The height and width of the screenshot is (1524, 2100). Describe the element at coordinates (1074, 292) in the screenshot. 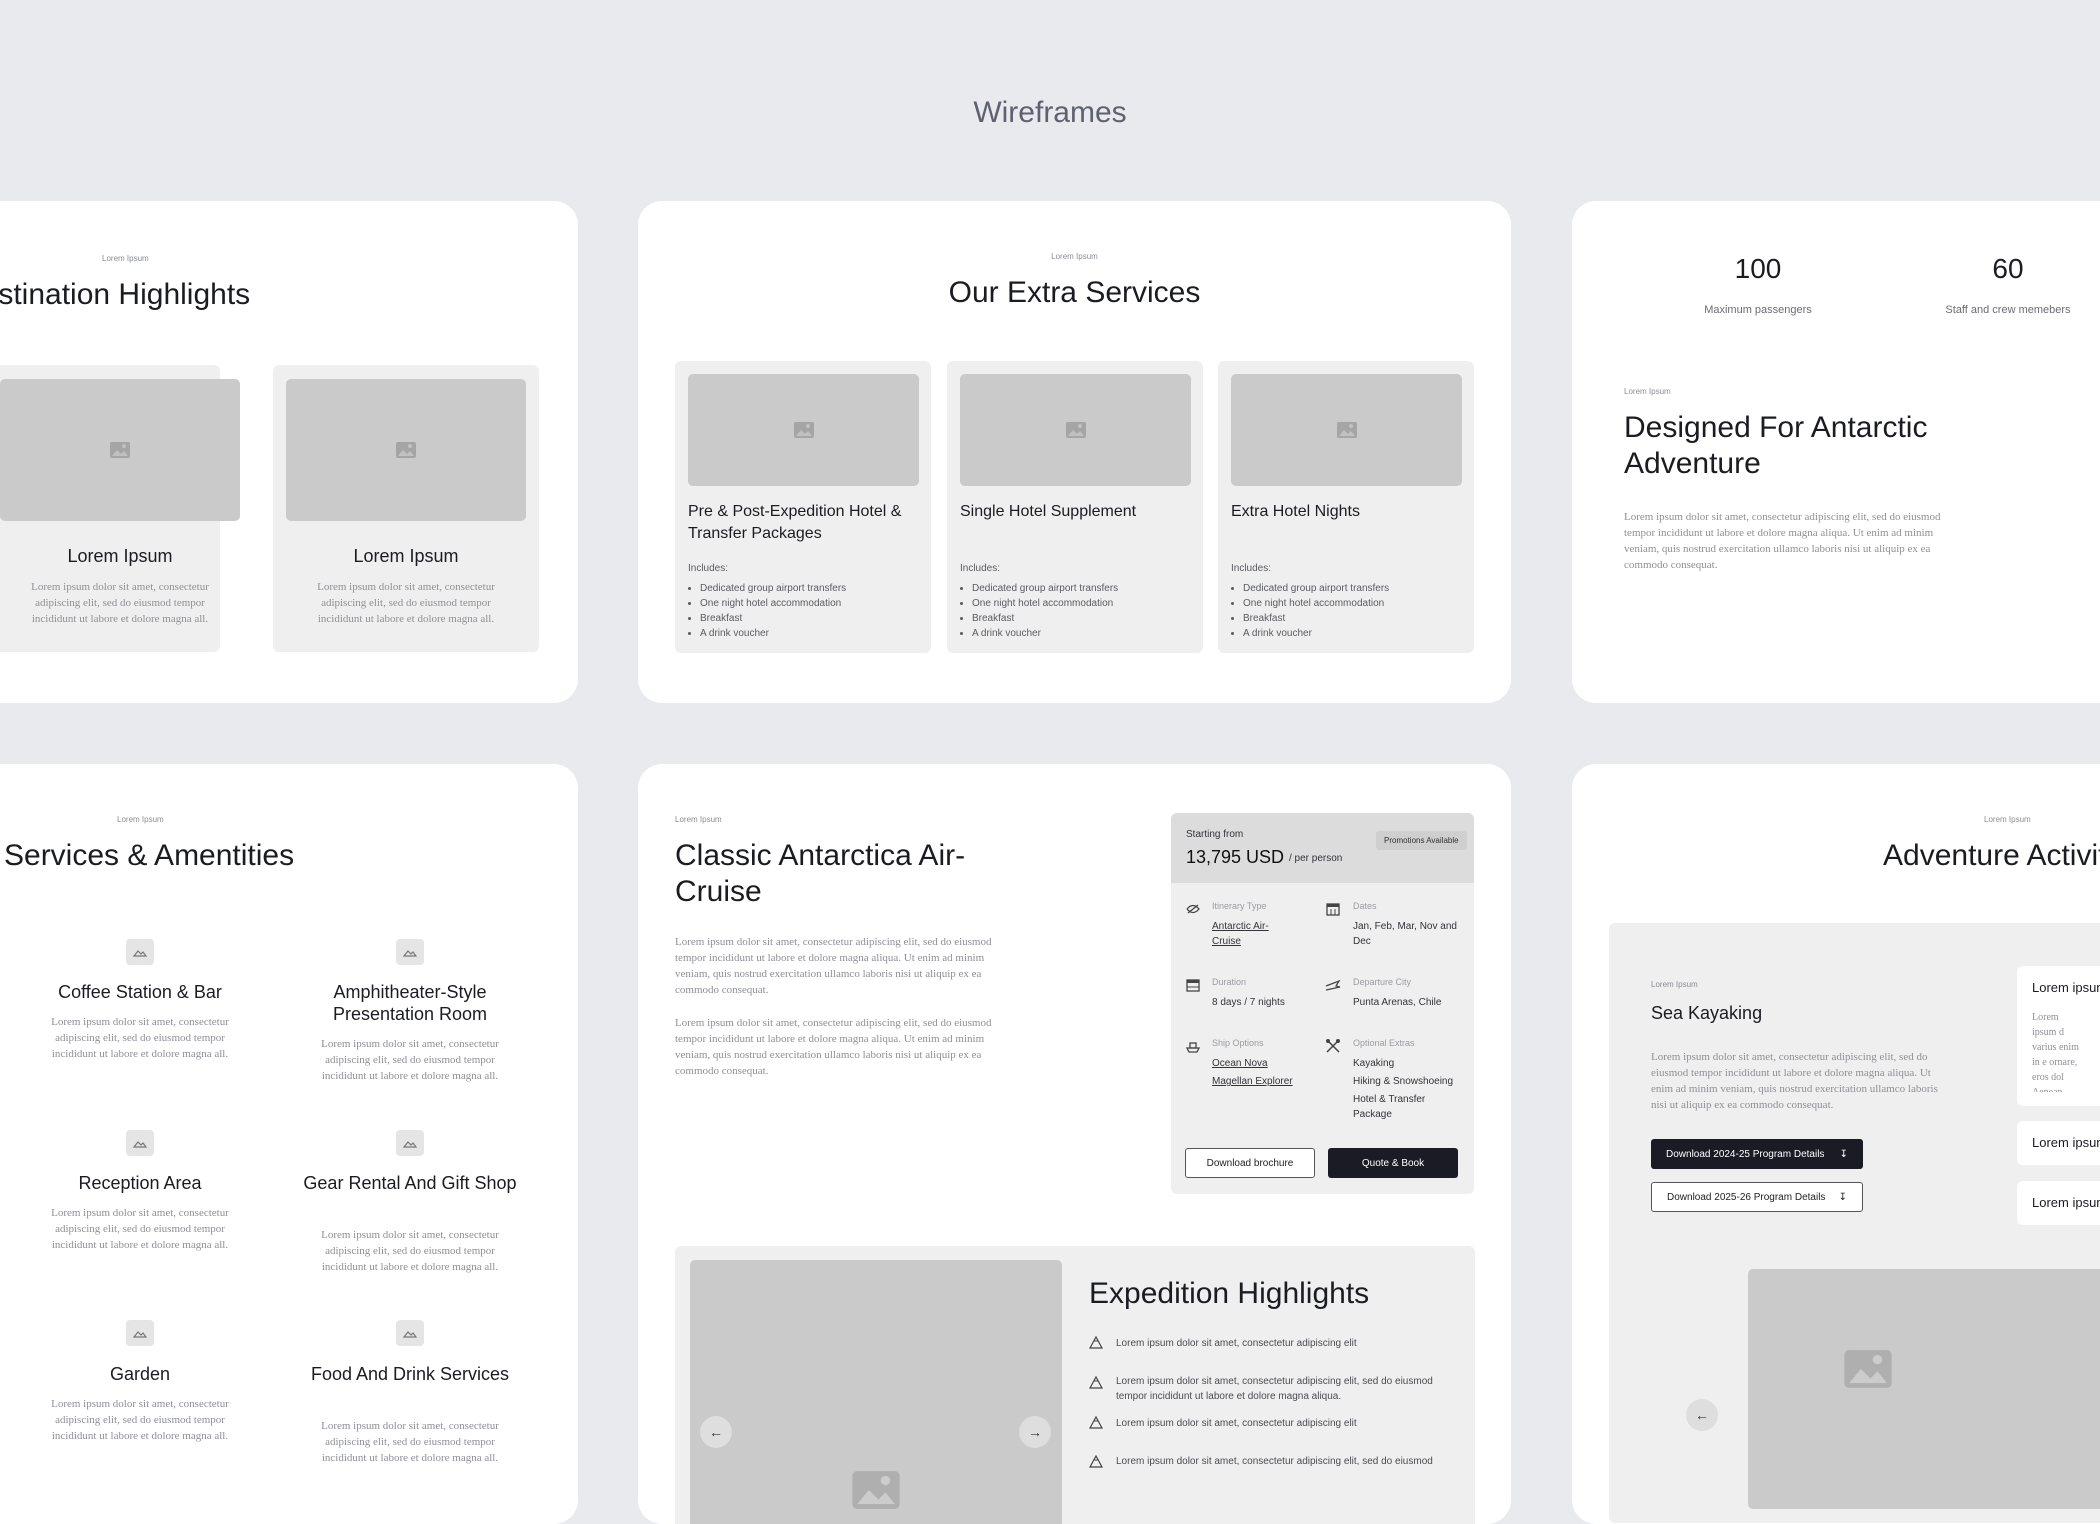

I see `section-heading: Our Extra Services` at that location.